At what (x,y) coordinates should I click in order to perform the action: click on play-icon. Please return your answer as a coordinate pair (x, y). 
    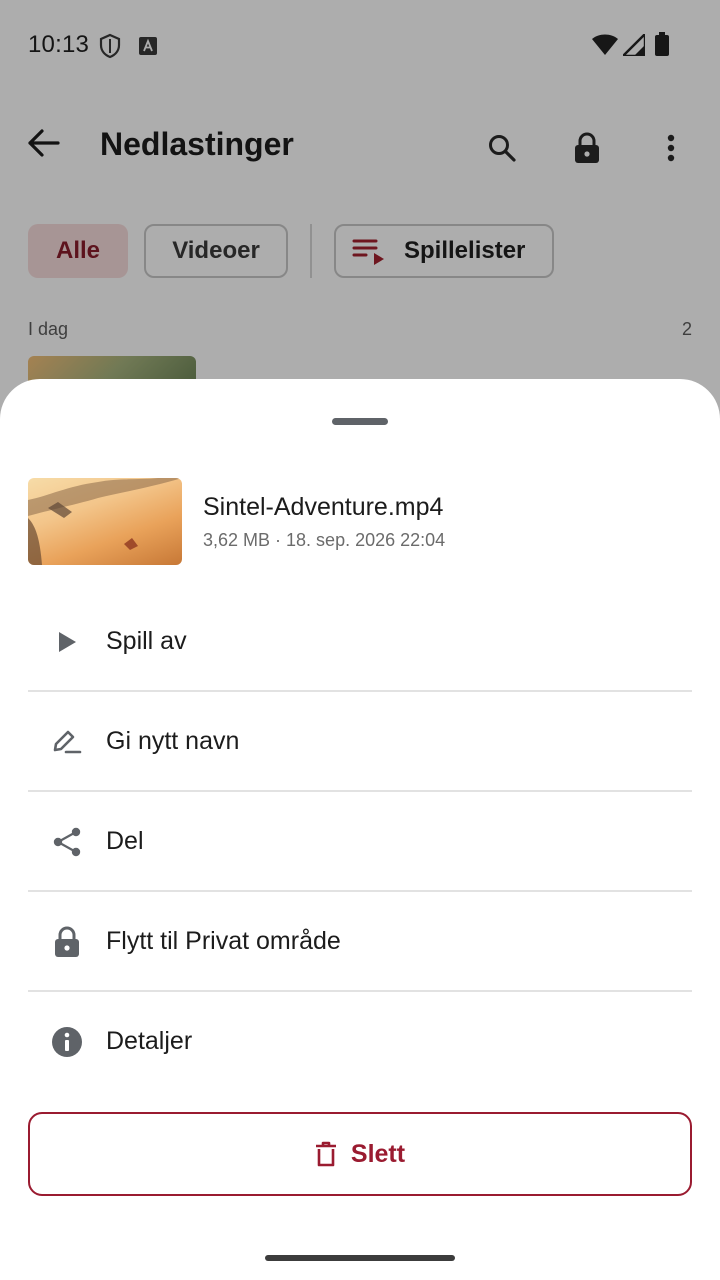
    Looking at the image, I should click on (67, 642).